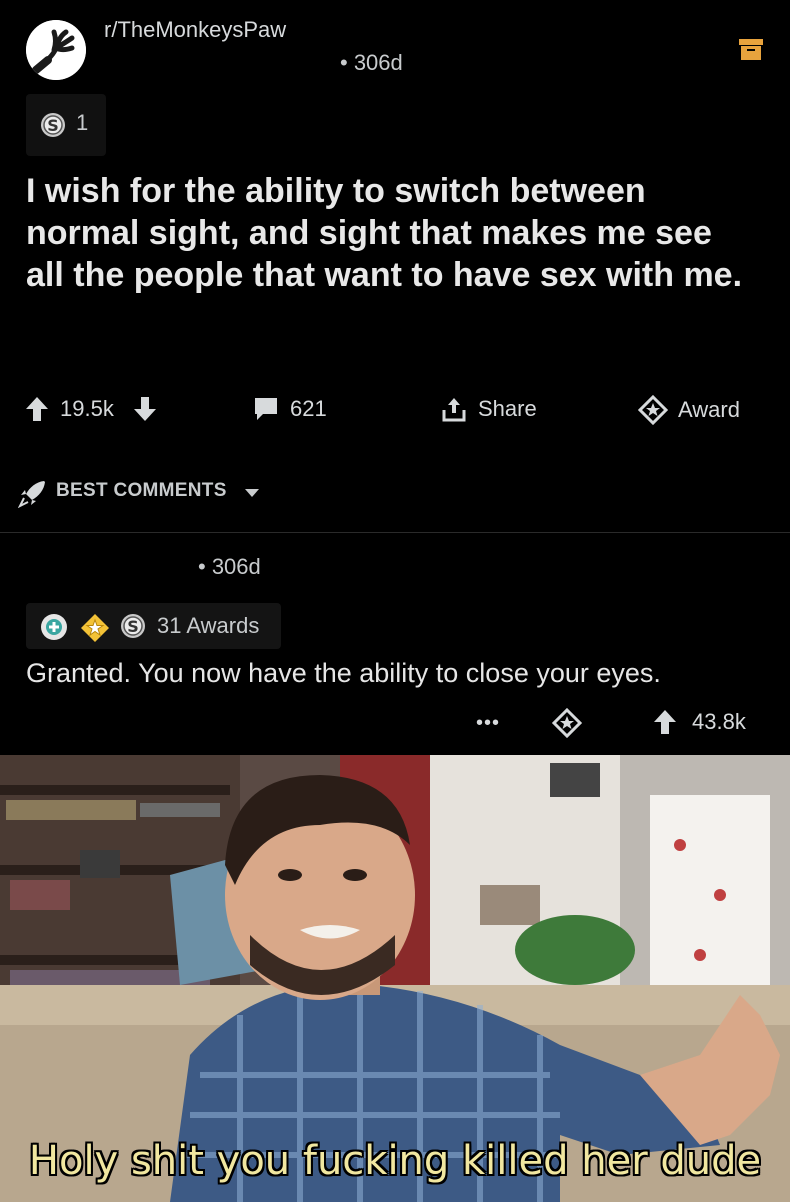 This screenshot has height=1202, width=790. I want to click on share-button: Share, so click(488, 409).